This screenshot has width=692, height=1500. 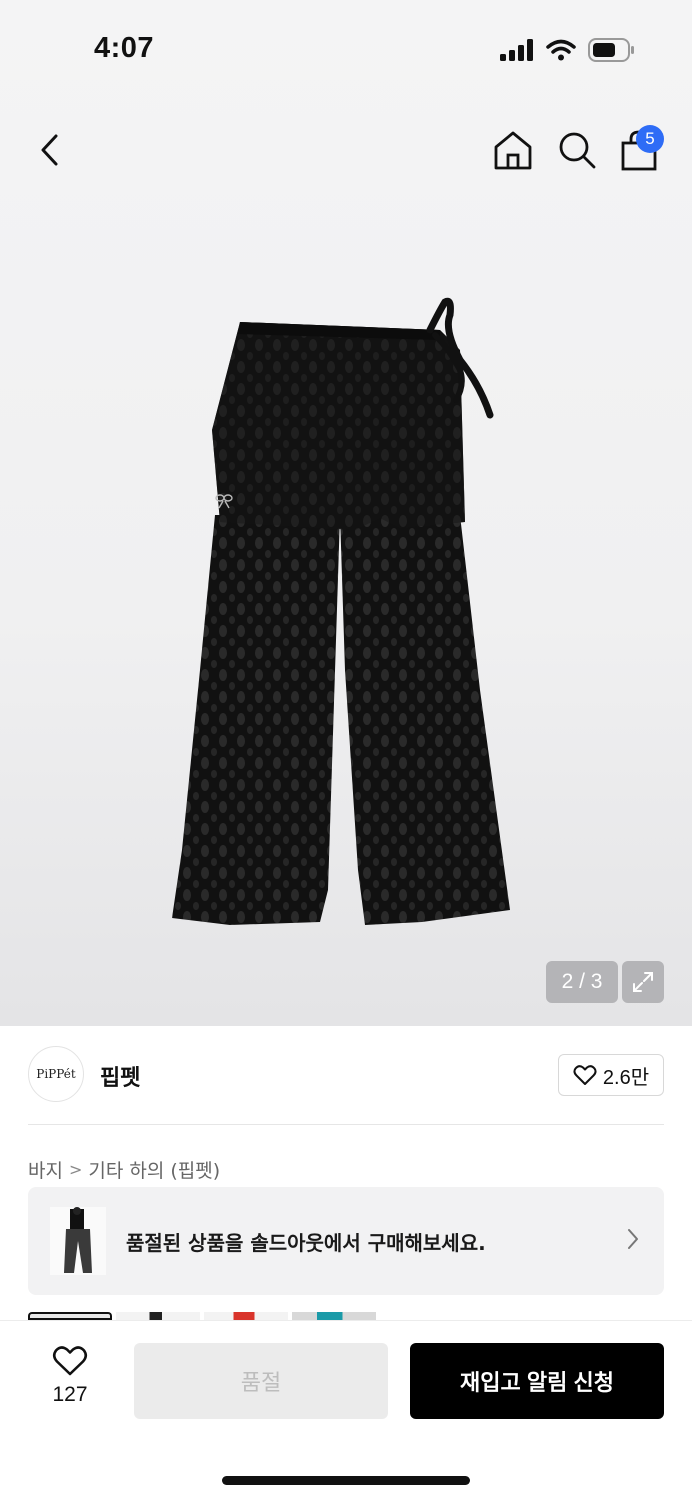 What do you see at coordinates (537, 1381) in the screenshot?
I see `restock-alert-button: 재입고 알림 신청` at bounding box center [537, 1381].